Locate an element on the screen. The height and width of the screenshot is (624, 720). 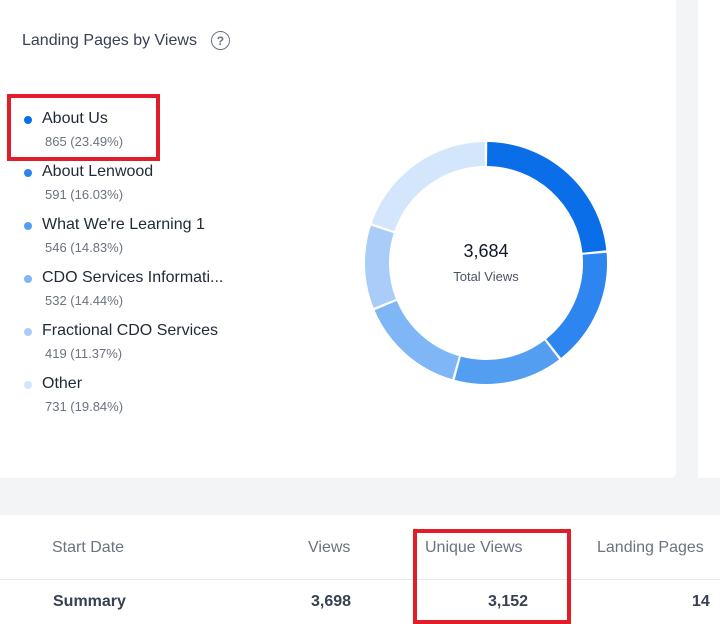
legend-value: 419 (11.37%) is located at coordinates (84, 353).